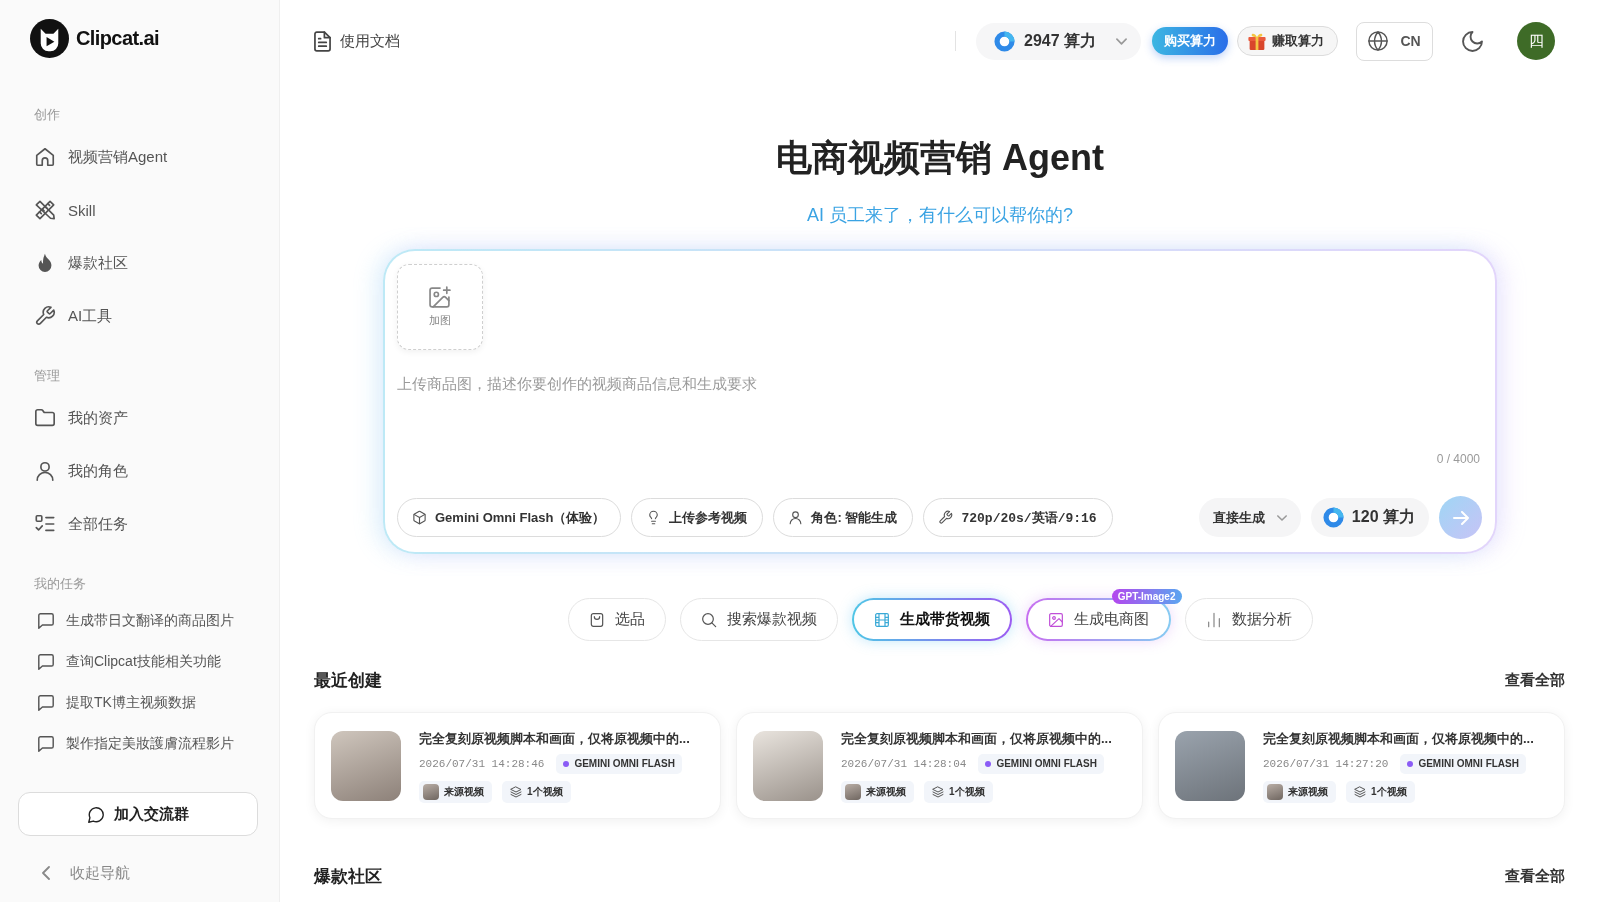 This screenshot has height=902, width=1600. I want to click on section-title: 爆款社区, so click(348, 876).